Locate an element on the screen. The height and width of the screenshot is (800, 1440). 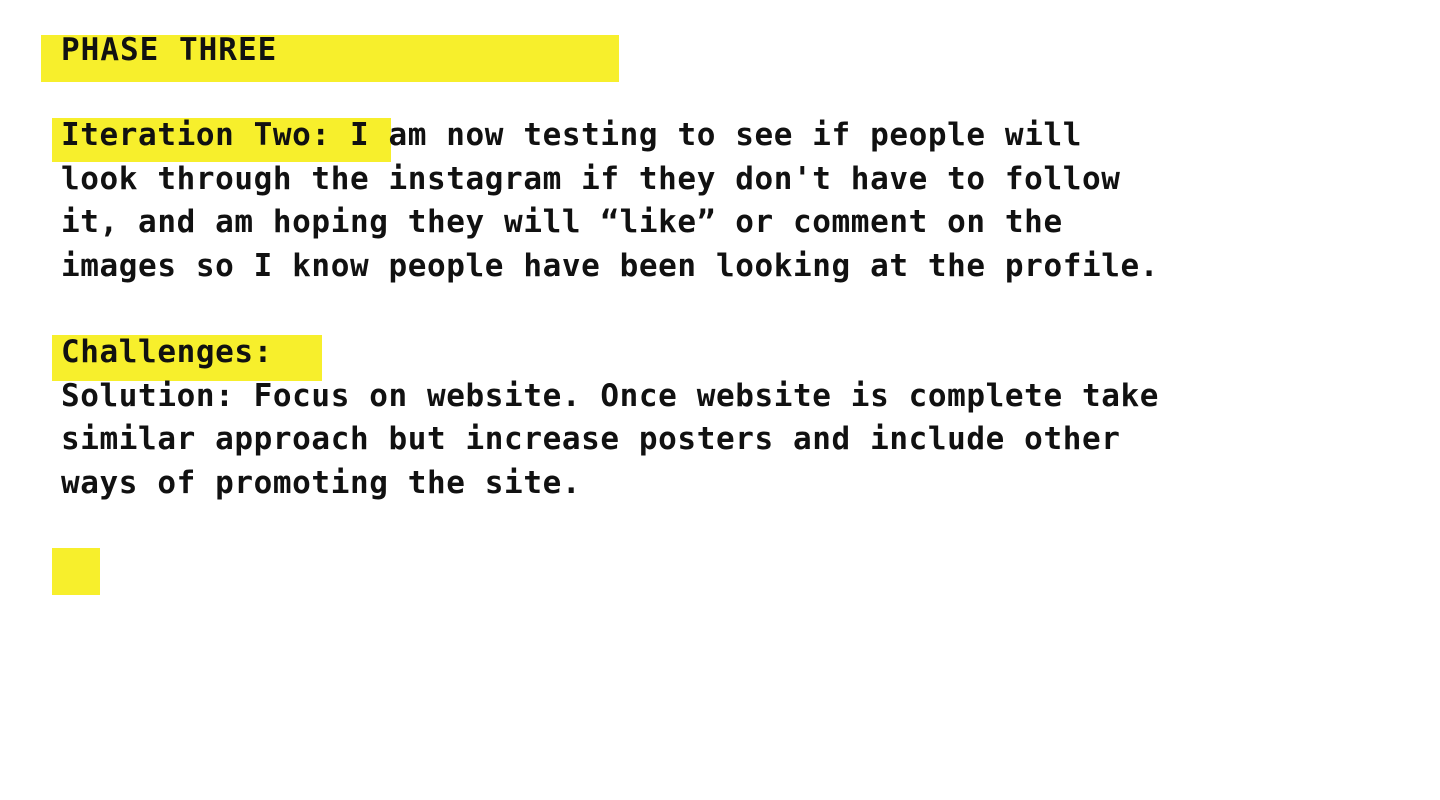
challenges-label: Challenges: is located at coordinates (167, 352).